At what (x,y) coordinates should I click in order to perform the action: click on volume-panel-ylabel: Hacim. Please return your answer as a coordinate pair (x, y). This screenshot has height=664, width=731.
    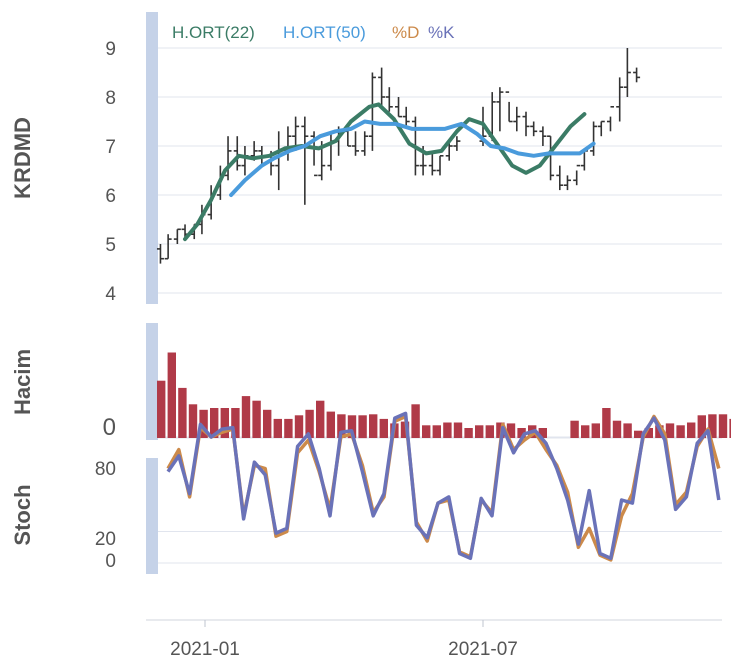
    Looking at the image, I should click on (22, 382).